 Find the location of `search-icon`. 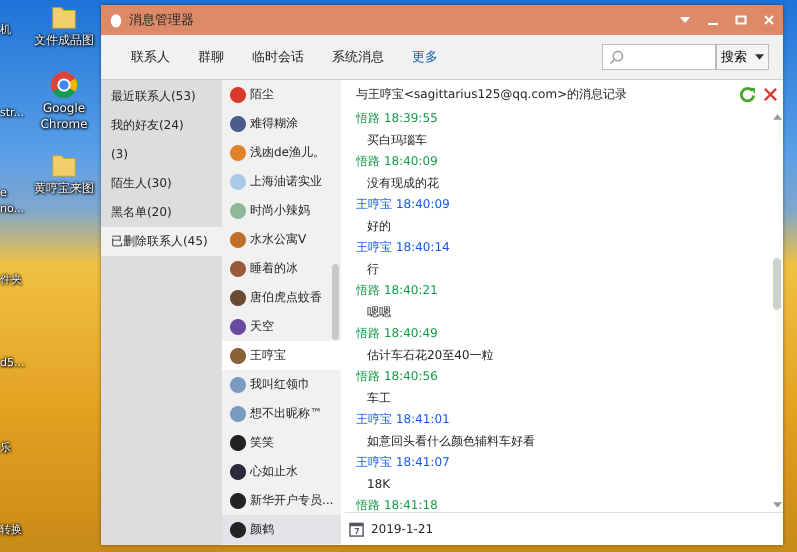

search-icon is located at coordinates (616, 57).